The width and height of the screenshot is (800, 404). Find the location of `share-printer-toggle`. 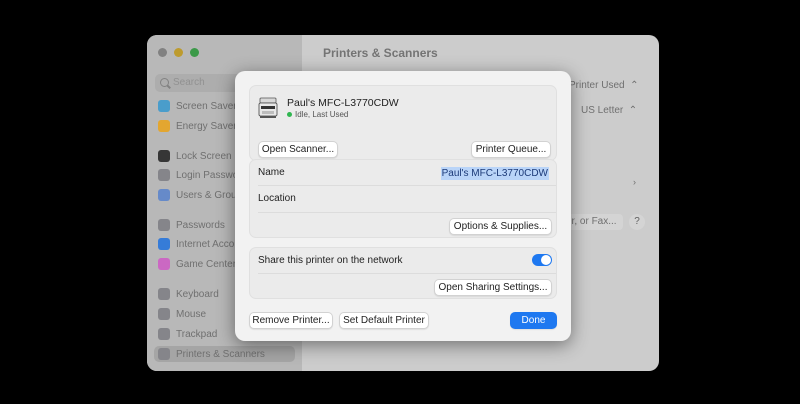

share-printer-toggle is located at coordinates (542, 260).